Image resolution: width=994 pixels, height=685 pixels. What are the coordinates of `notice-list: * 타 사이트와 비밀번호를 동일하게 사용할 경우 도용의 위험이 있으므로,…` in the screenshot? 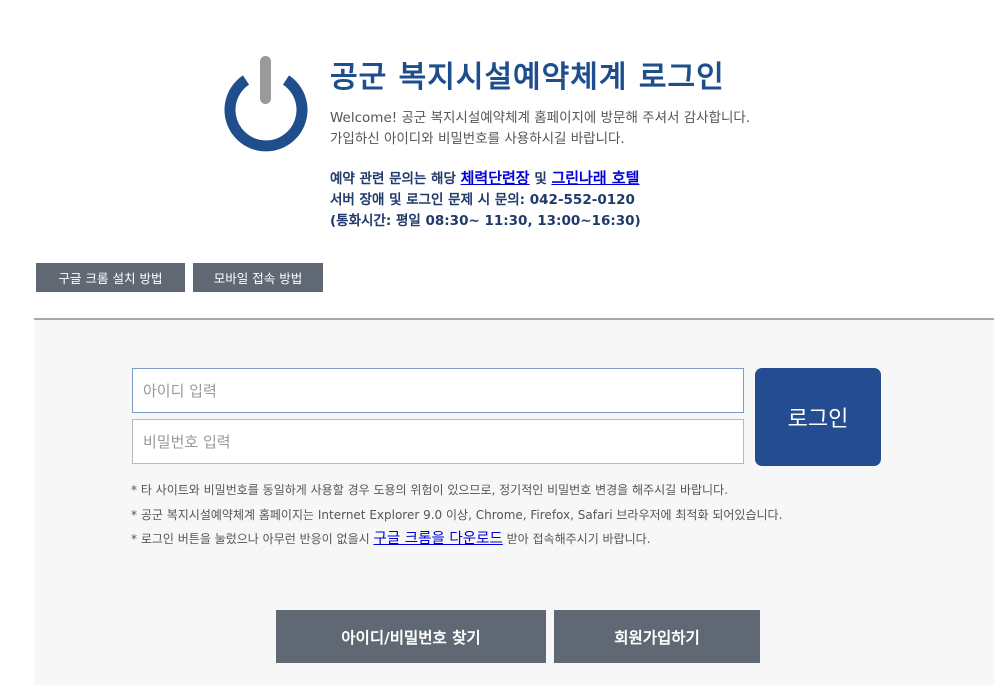 It's located at (456, 515).